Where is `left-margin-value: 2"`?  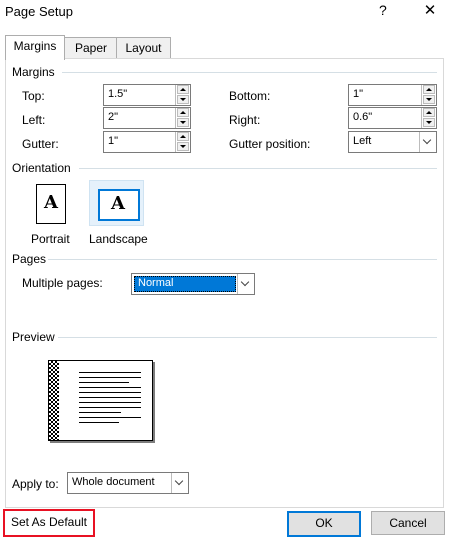 left-margin-value: 2" is located at coordinates (113, 117).